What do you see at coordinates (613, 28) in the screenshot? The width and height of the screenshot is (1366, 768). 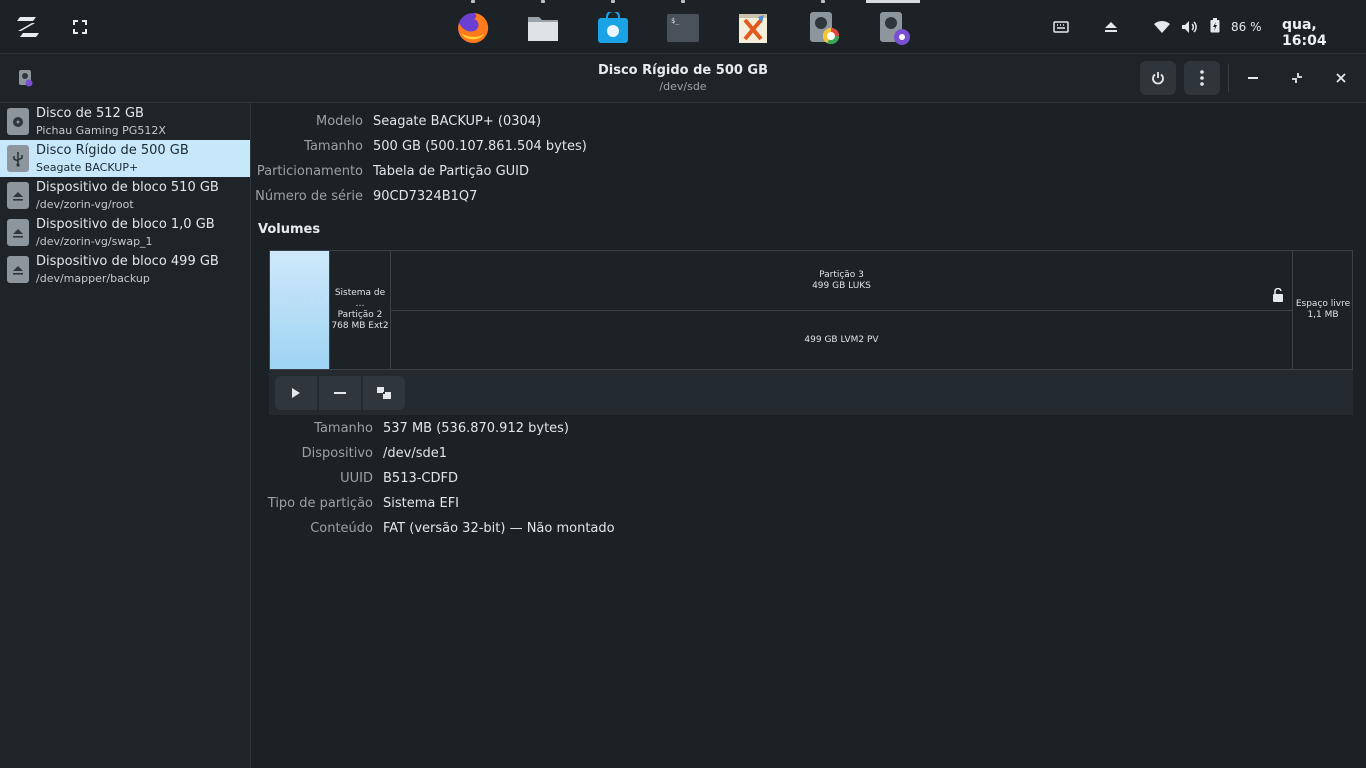 I see `software-store-icon` at bounding box center [613, 28].